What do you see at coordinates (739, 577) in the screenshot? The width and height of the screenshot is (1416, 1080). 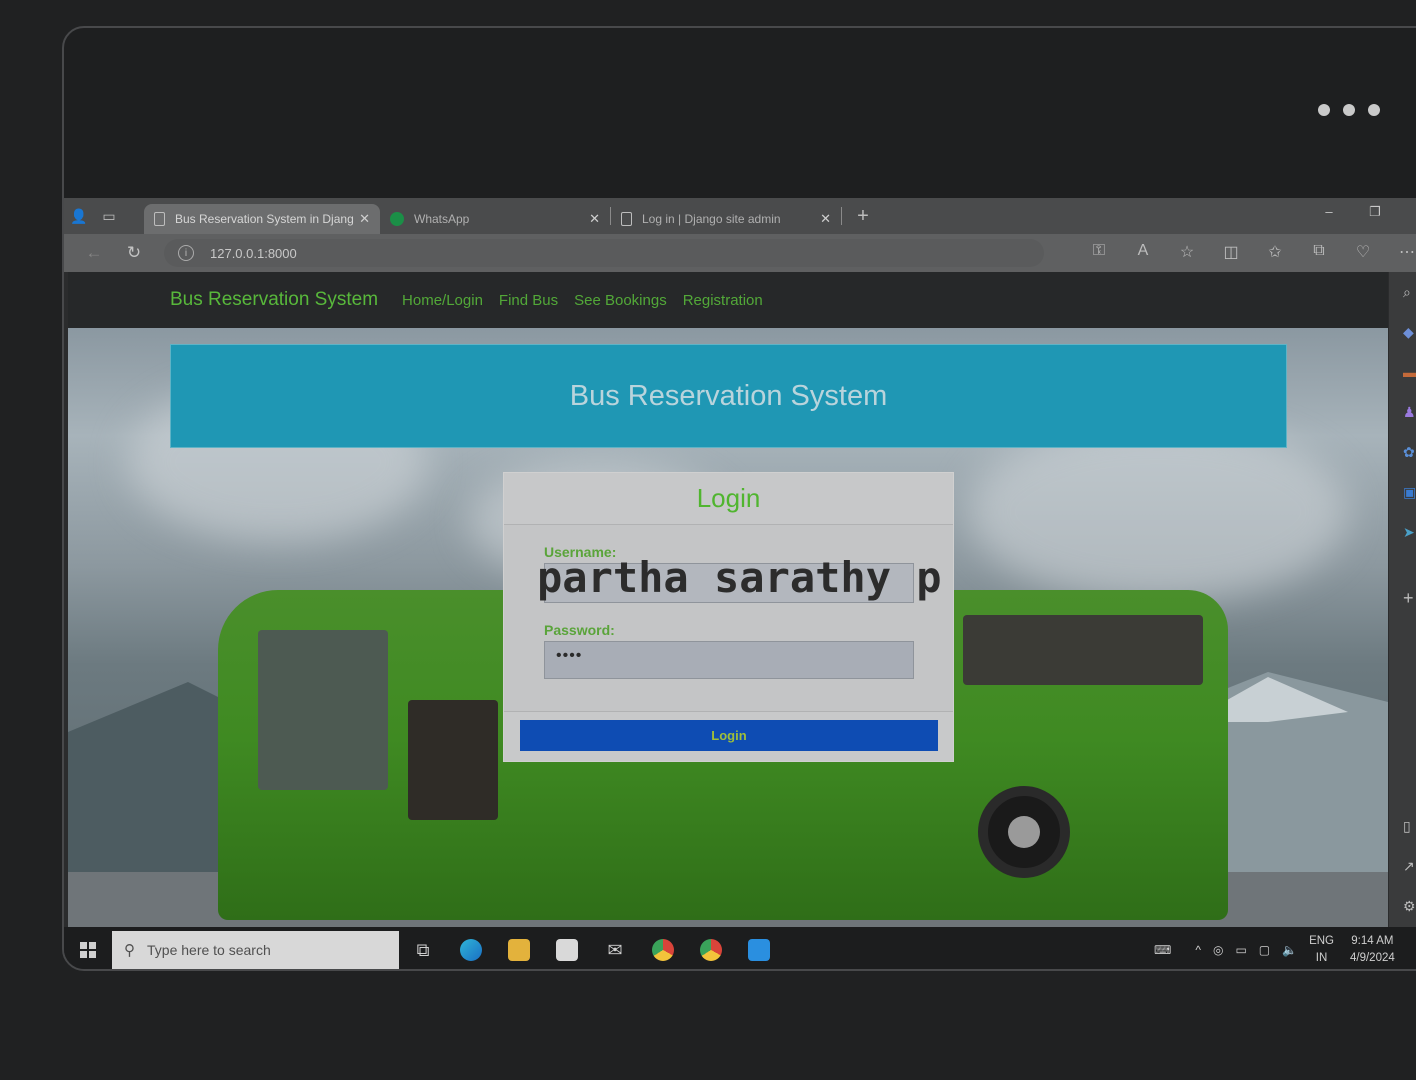 I see `username-value: partha sarathy p` at bounding box center [739, 577].